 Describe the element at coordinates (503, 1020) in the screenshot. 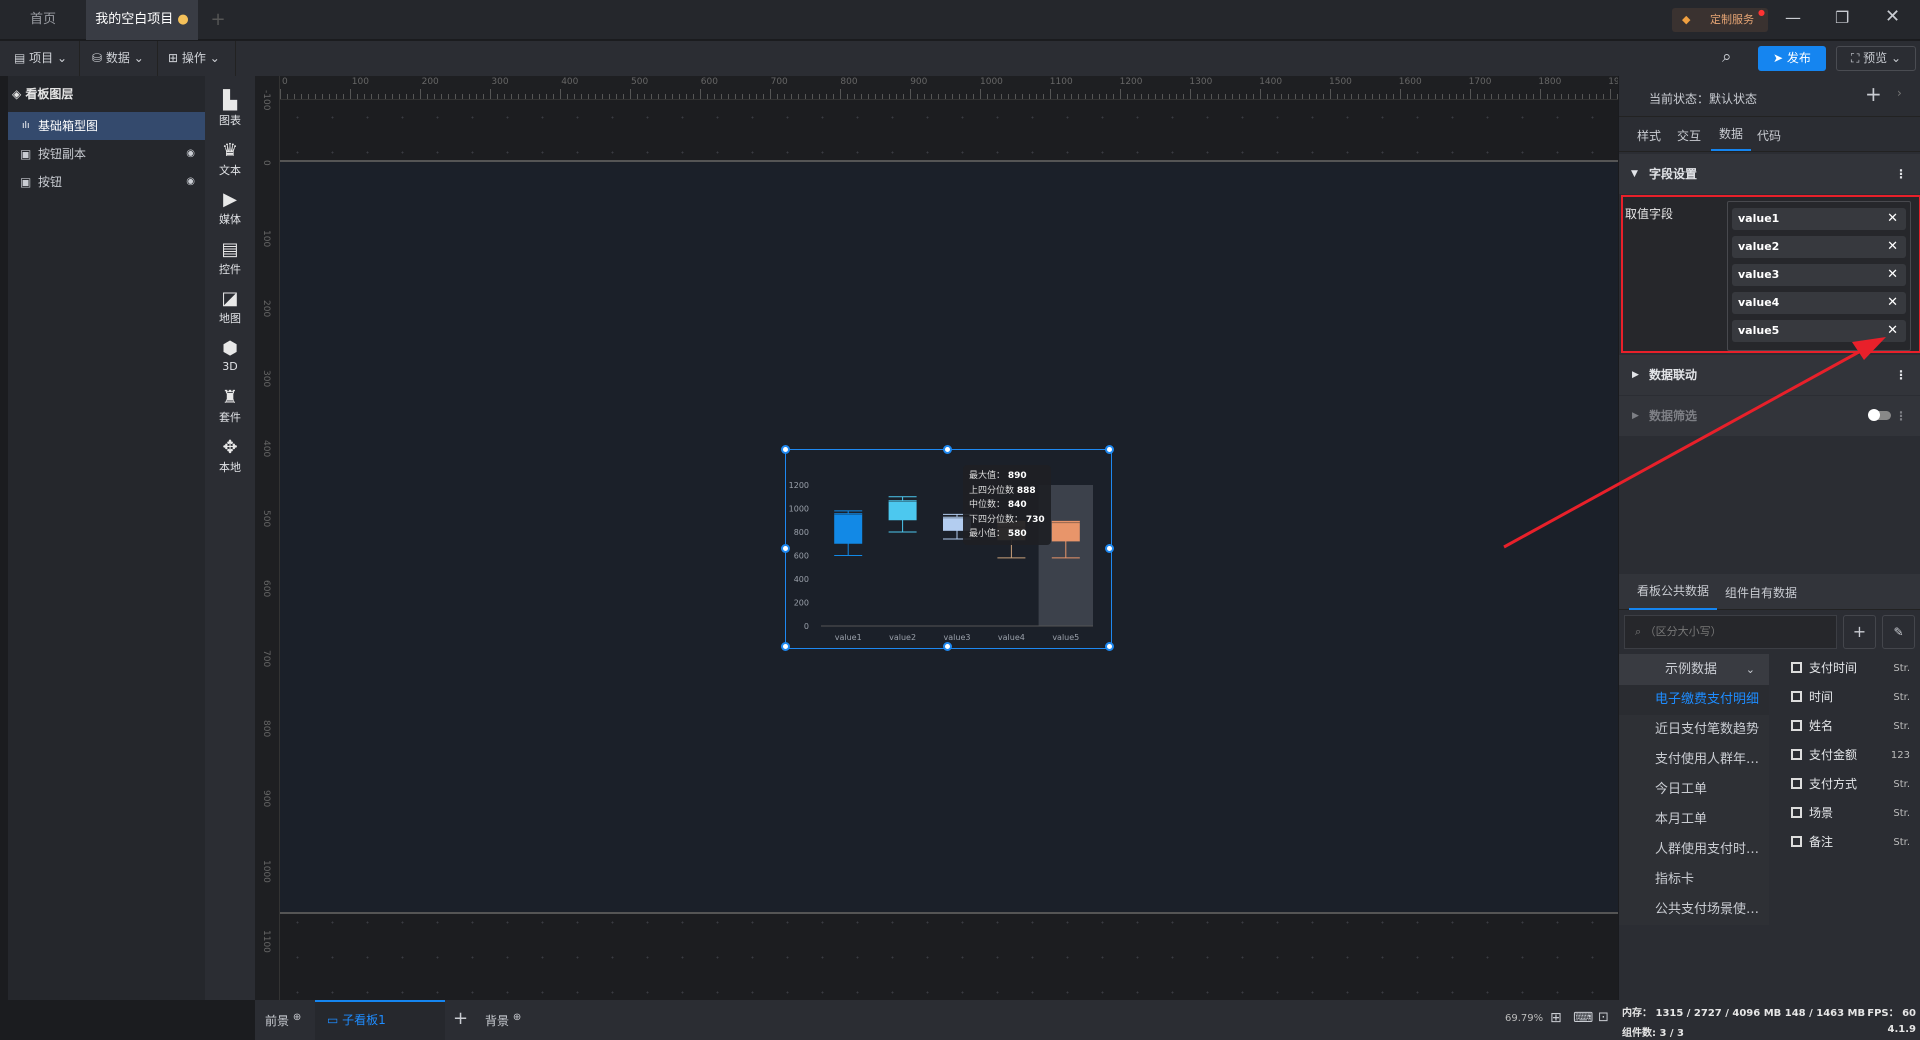

I see `background-tab: 背景 ⊕` at that location.